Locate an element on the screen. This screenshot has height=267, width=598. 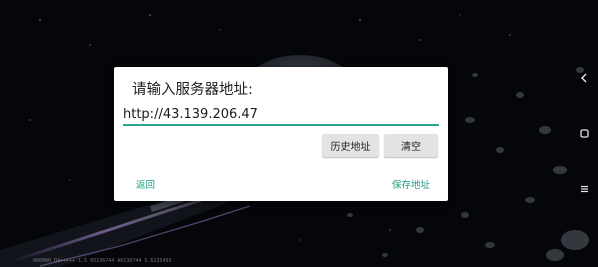
nav-home-button is located at coordinates (584, 133).